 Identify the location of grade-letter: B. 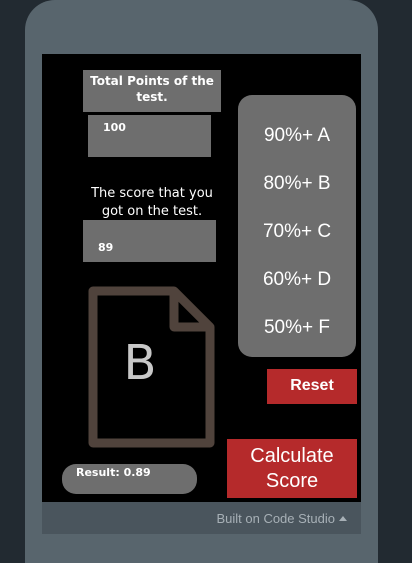
(140, 363).